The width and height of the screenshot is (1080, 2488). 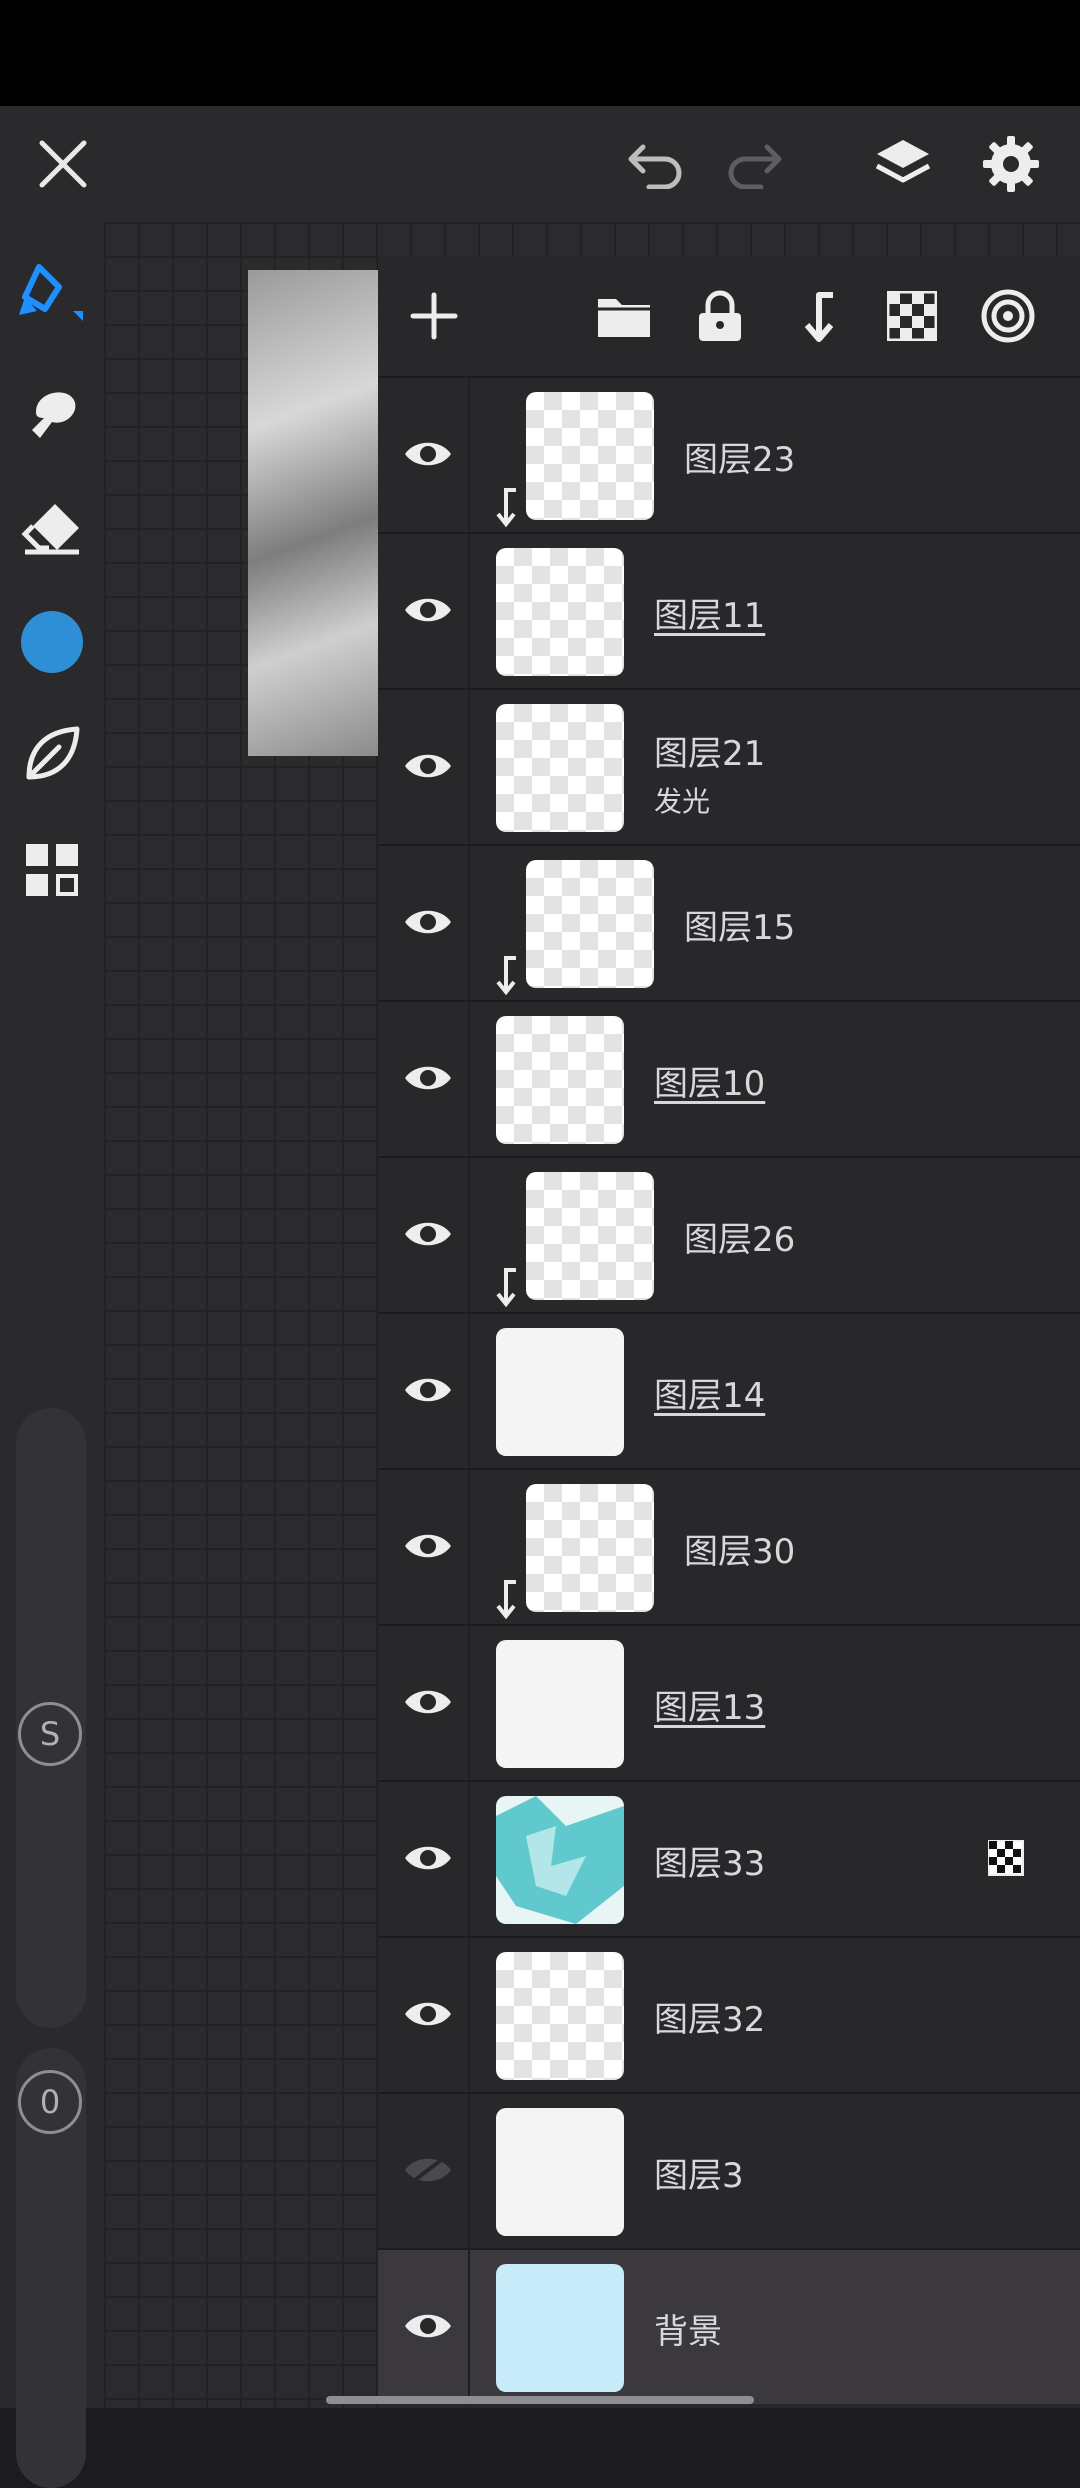 What do you see at coordinates (710, 2020) in the screenshot?
I see `layer-name: 图层32` at bounding box center [710, 2020].